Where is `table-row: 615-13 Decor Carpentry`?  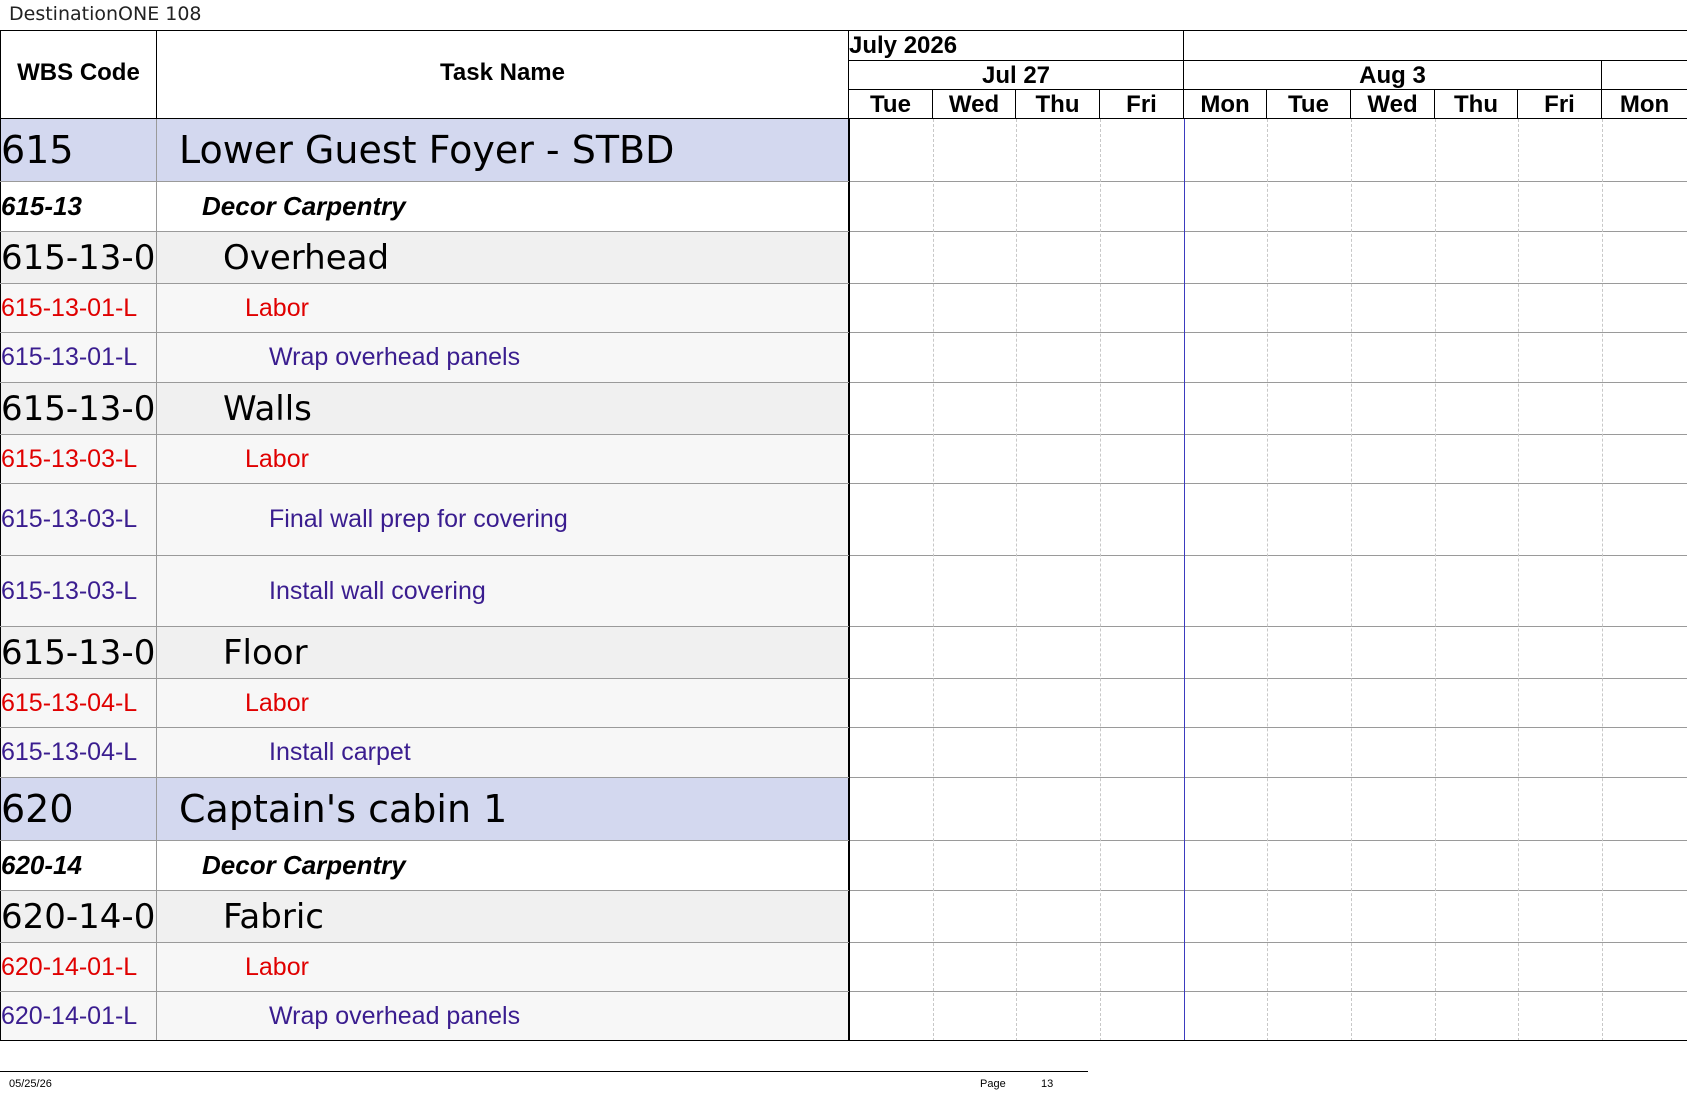
table-row: 615-13 Decor Carpentry is located at coordinates (843, 207).